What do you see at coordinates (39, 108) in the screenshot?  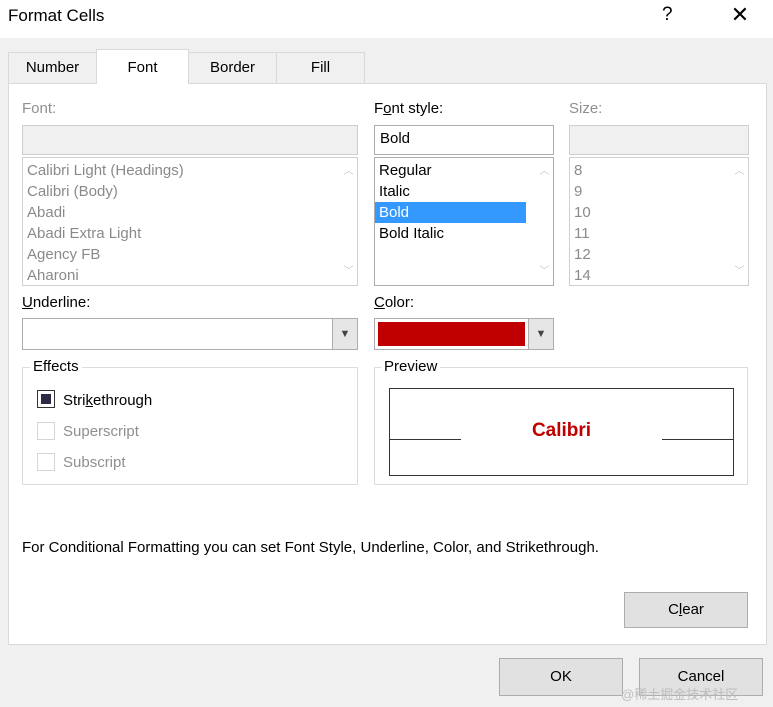 I see `font-label: Font:` at bounding box center [39, 108].